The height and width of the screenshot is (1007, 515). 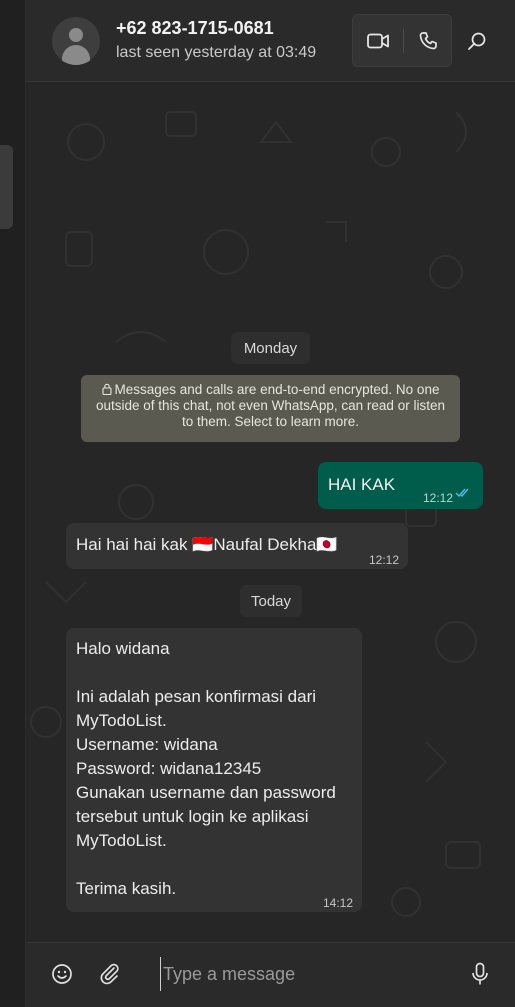 I want to click on message-text: Hai hai hai kak 🇮🇩Naufal Dekha🇯🇵, so click(x=207, y=544).